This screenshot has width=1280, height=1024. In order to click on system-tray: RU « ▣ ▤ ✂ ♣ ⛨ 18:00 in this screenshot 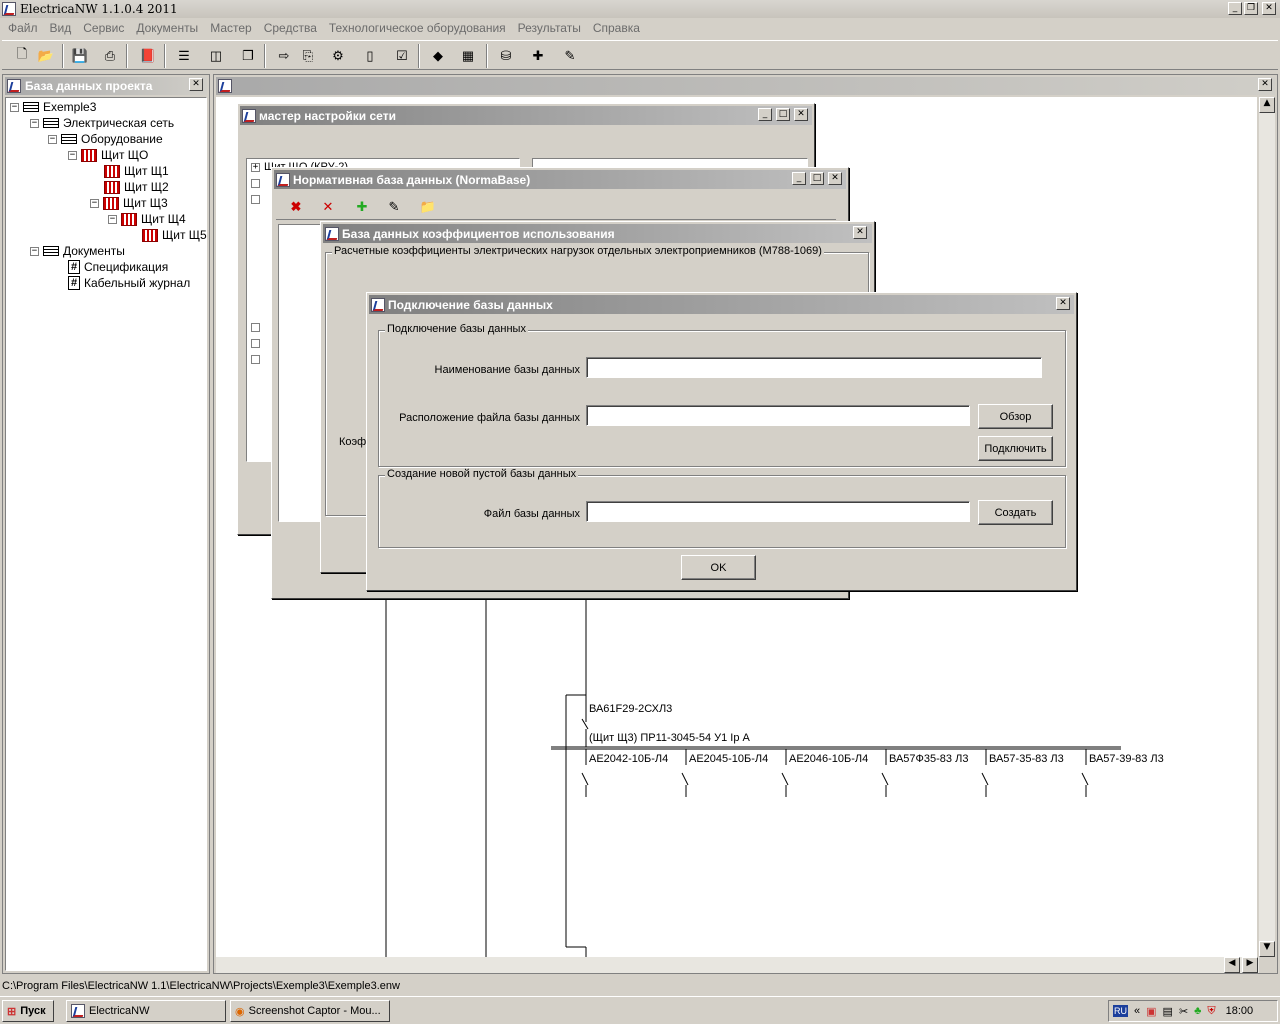, I will do `click(1193, 1011)`.